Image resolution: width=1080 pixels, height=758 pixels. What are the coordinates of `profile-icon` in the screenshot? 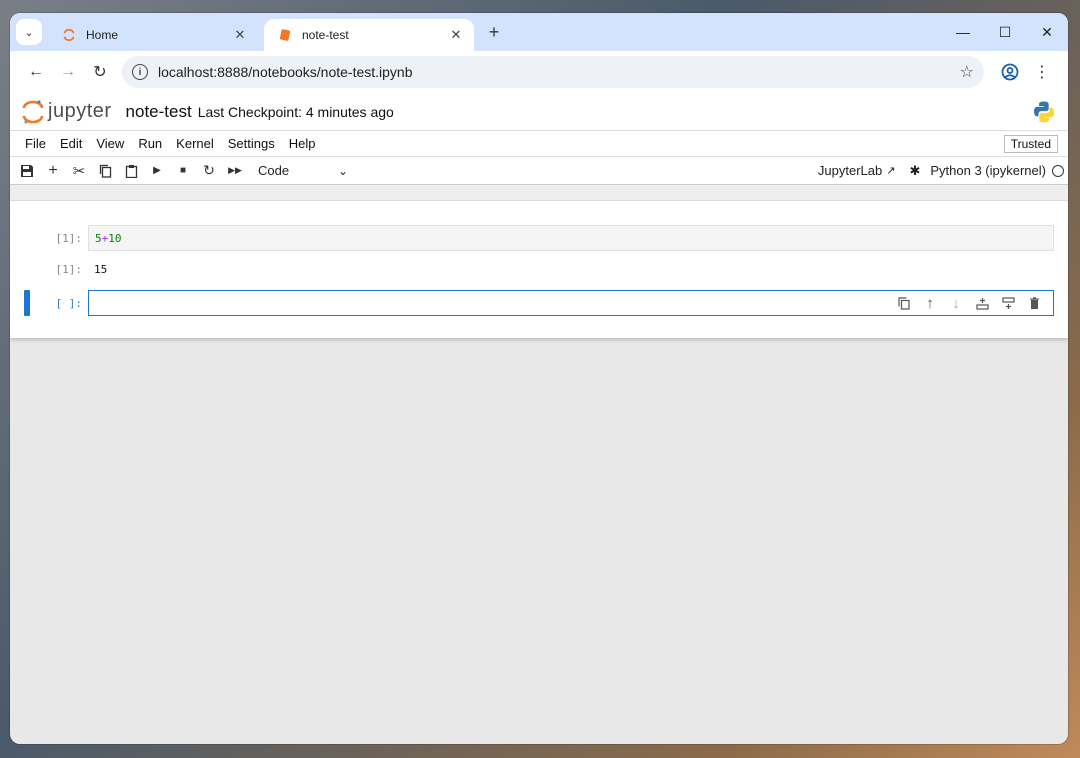 It's located at (1010, 72).